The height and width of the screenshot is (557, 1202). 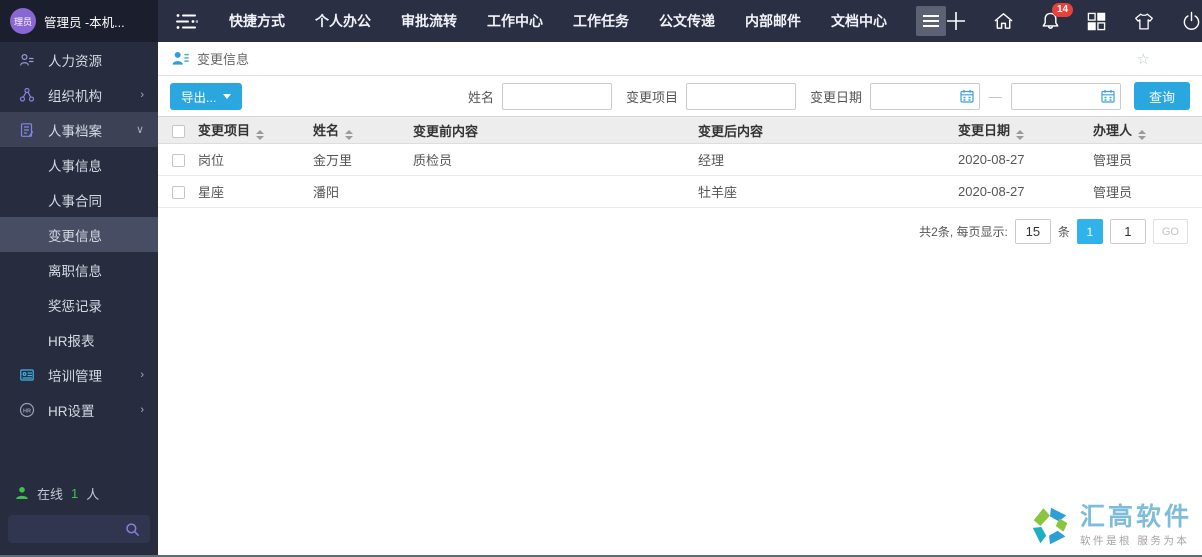 I want to click on online-user-icon, so click(x=22, y=493).